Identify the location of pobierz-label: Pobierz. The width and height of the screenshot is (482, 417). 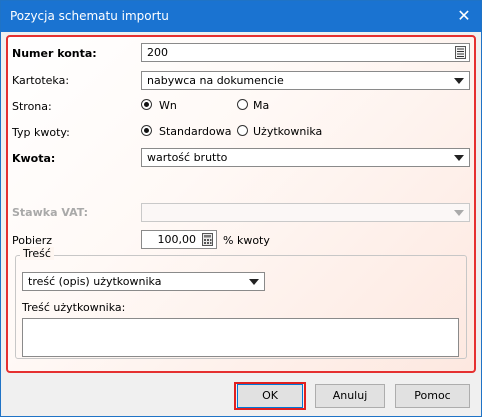
(32, 240).